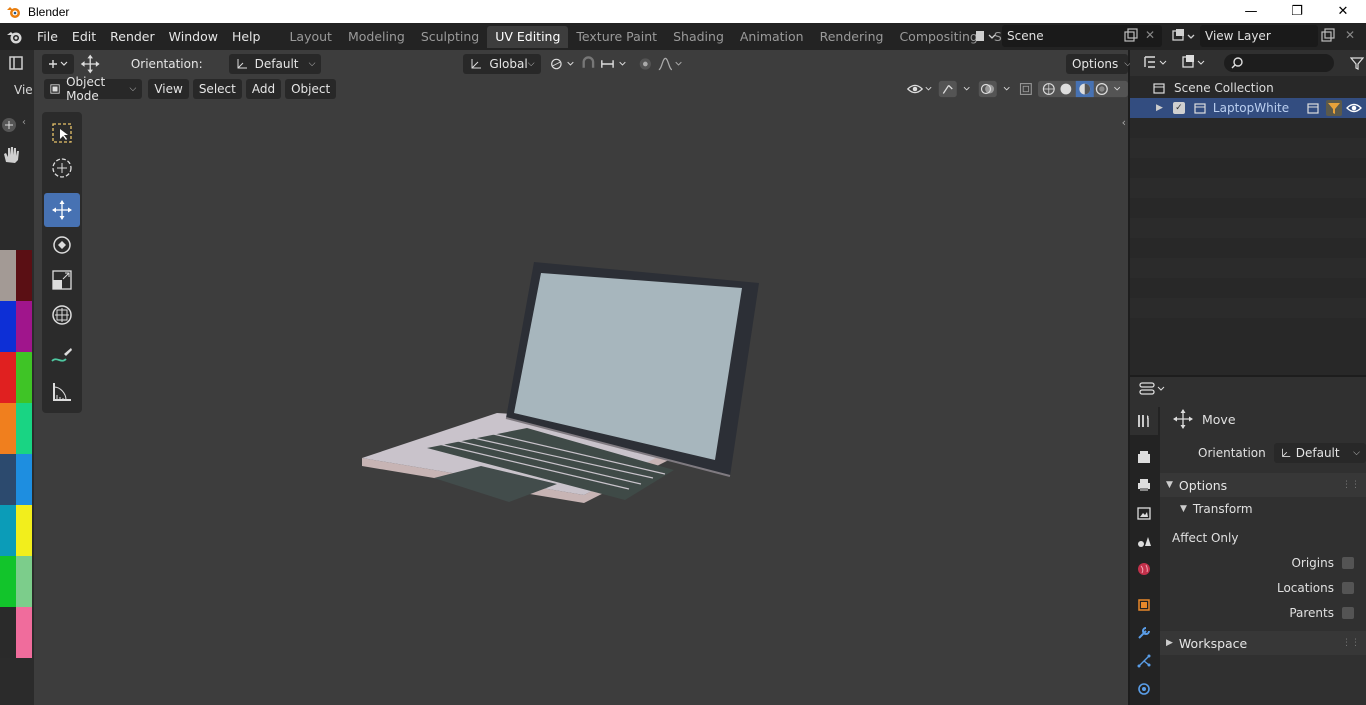 This screenshot has height=705, width=1366. I want to click on visibility-eye-icon, so click(919, 89).